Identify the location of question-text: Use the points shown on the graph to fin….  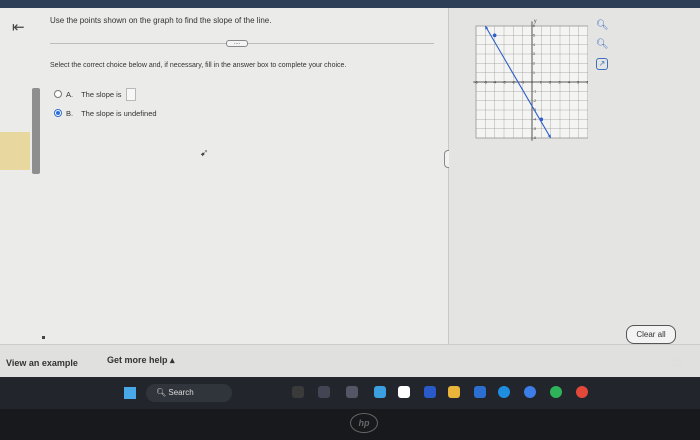
(161, 20).